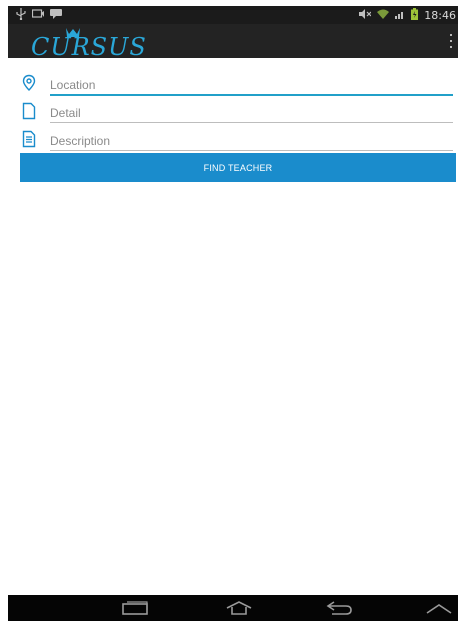 The image size is (458, 621). I want to click on recents-icon, so click(135, 608).